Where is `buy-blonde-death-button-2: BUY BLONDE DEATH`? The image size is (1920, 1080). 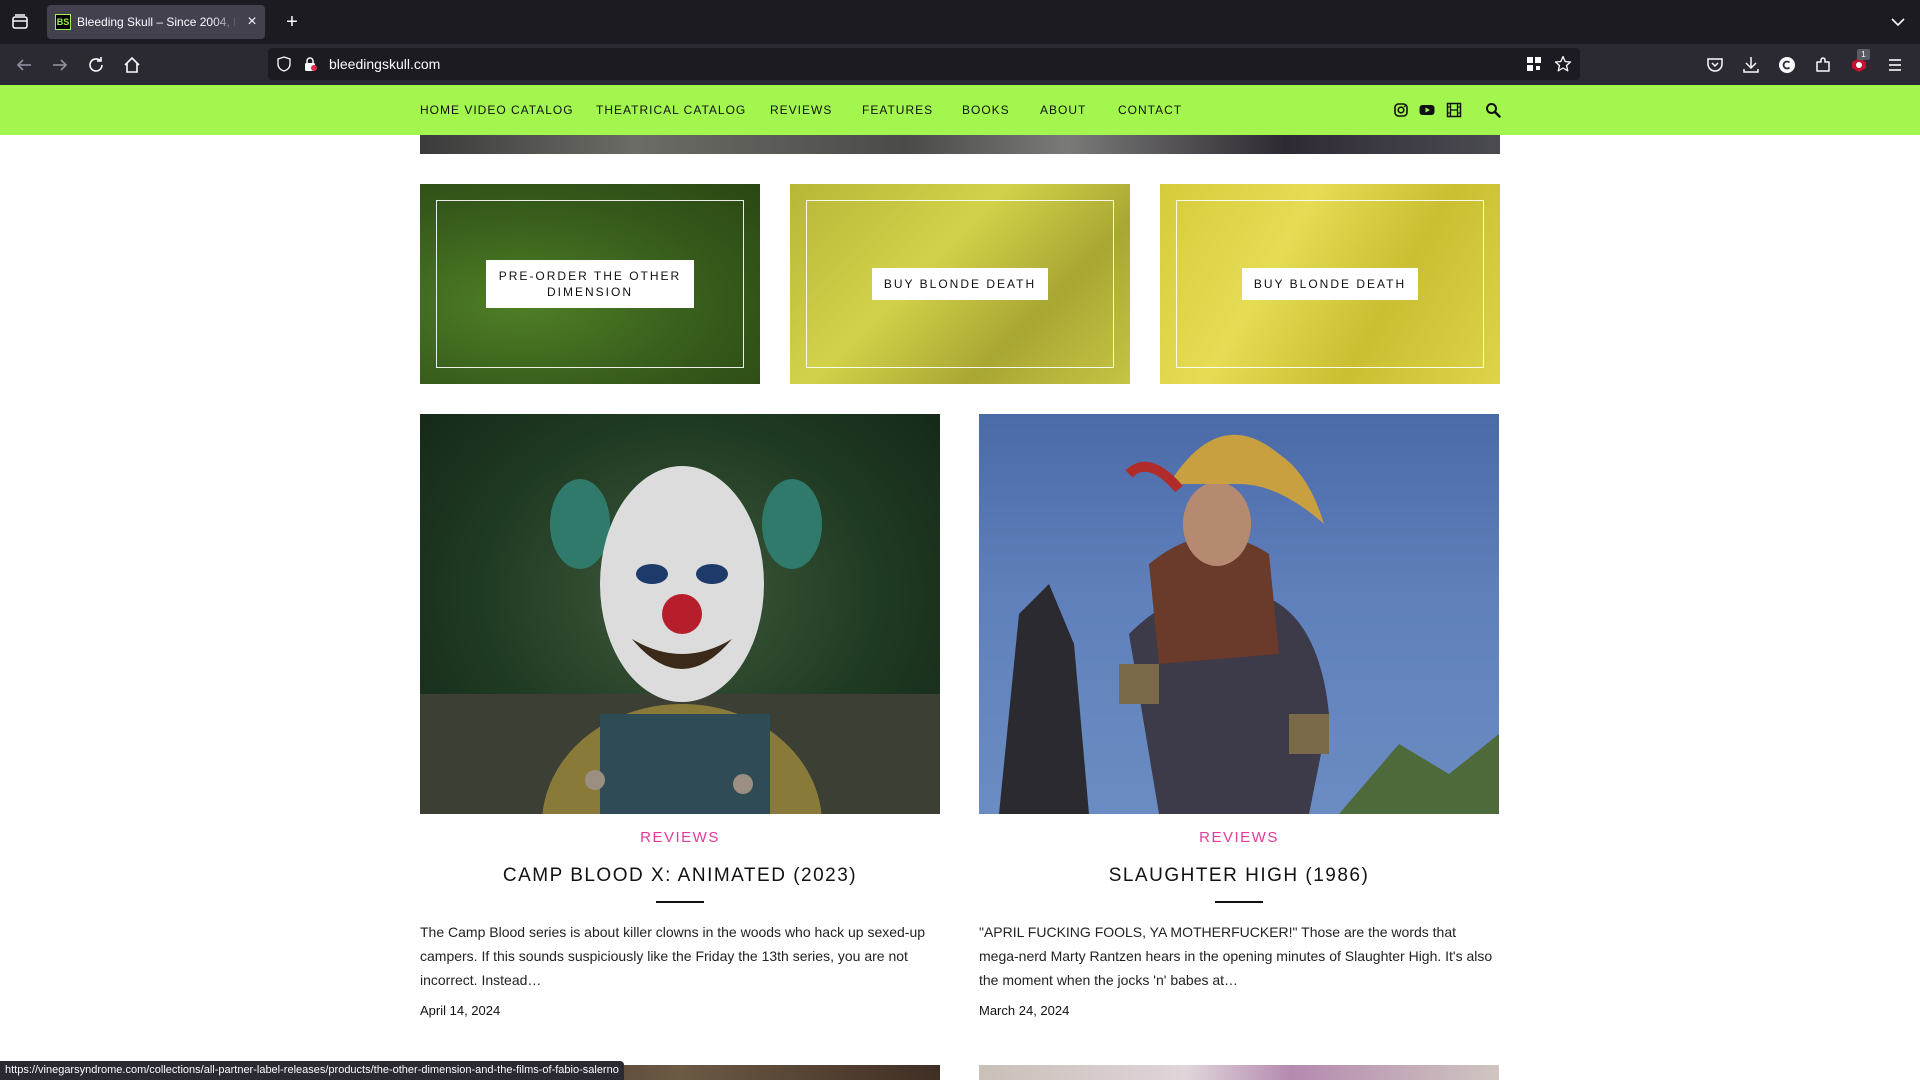 buy-blonde-death-button-2: BUY BLONDE DEATH is located at coordinates (1330, 284).